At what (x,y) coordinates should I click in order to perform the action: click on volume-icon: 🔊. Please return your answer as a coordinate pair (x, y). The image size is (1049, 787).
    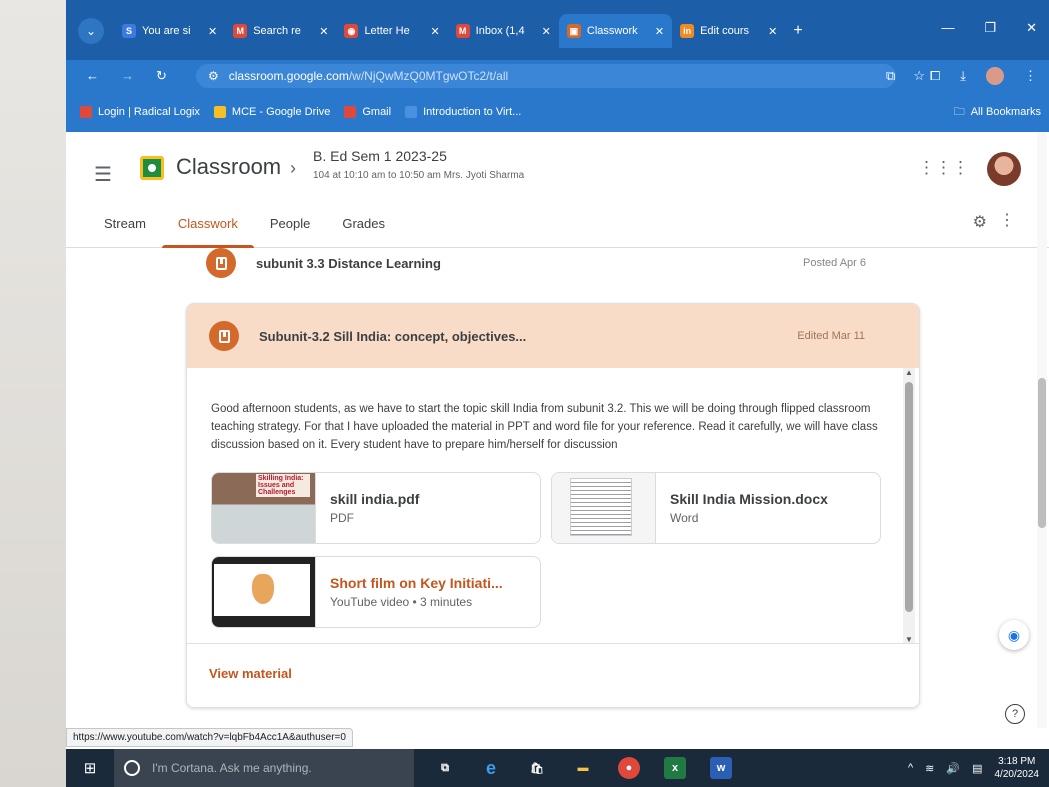
    Looking at the image, I should click on (953, 768).